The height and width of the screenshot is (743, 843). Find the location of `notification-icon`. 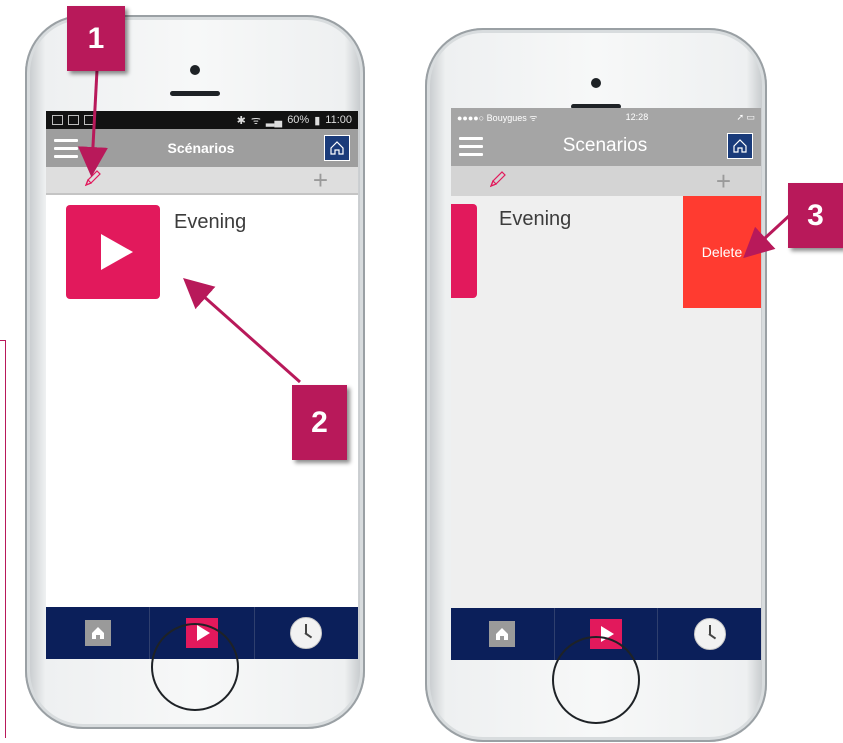

notification-icon is located at coordinates (73, 120).